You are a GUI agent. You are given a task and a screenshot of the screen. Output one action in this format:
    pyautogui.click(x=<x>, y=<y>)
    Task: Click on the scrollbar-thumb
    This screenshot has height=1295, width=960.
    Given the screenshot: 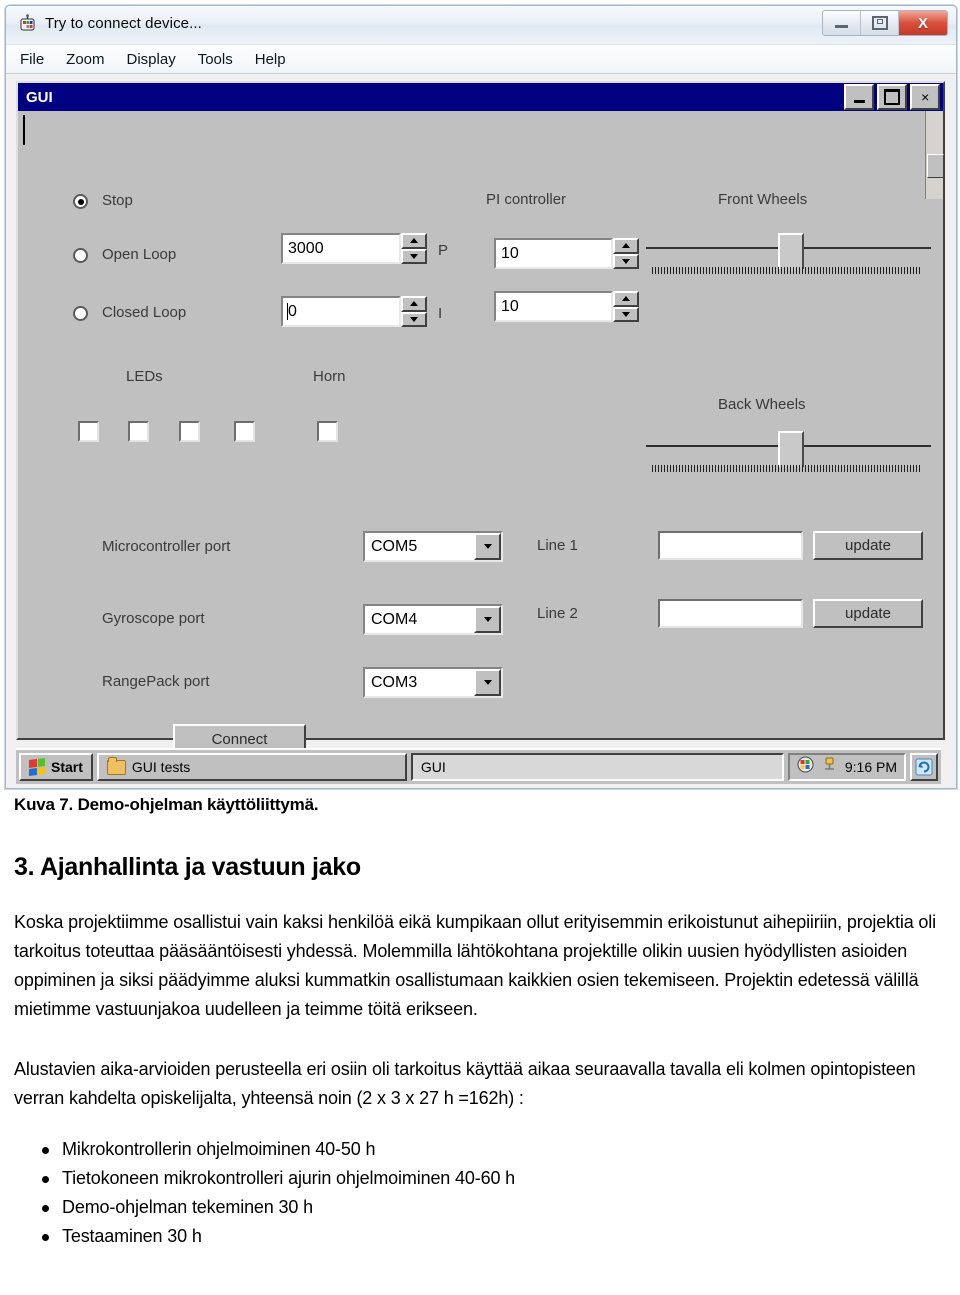 What is the action you would take?
    pyautogui.click(x=935, y=166)
    